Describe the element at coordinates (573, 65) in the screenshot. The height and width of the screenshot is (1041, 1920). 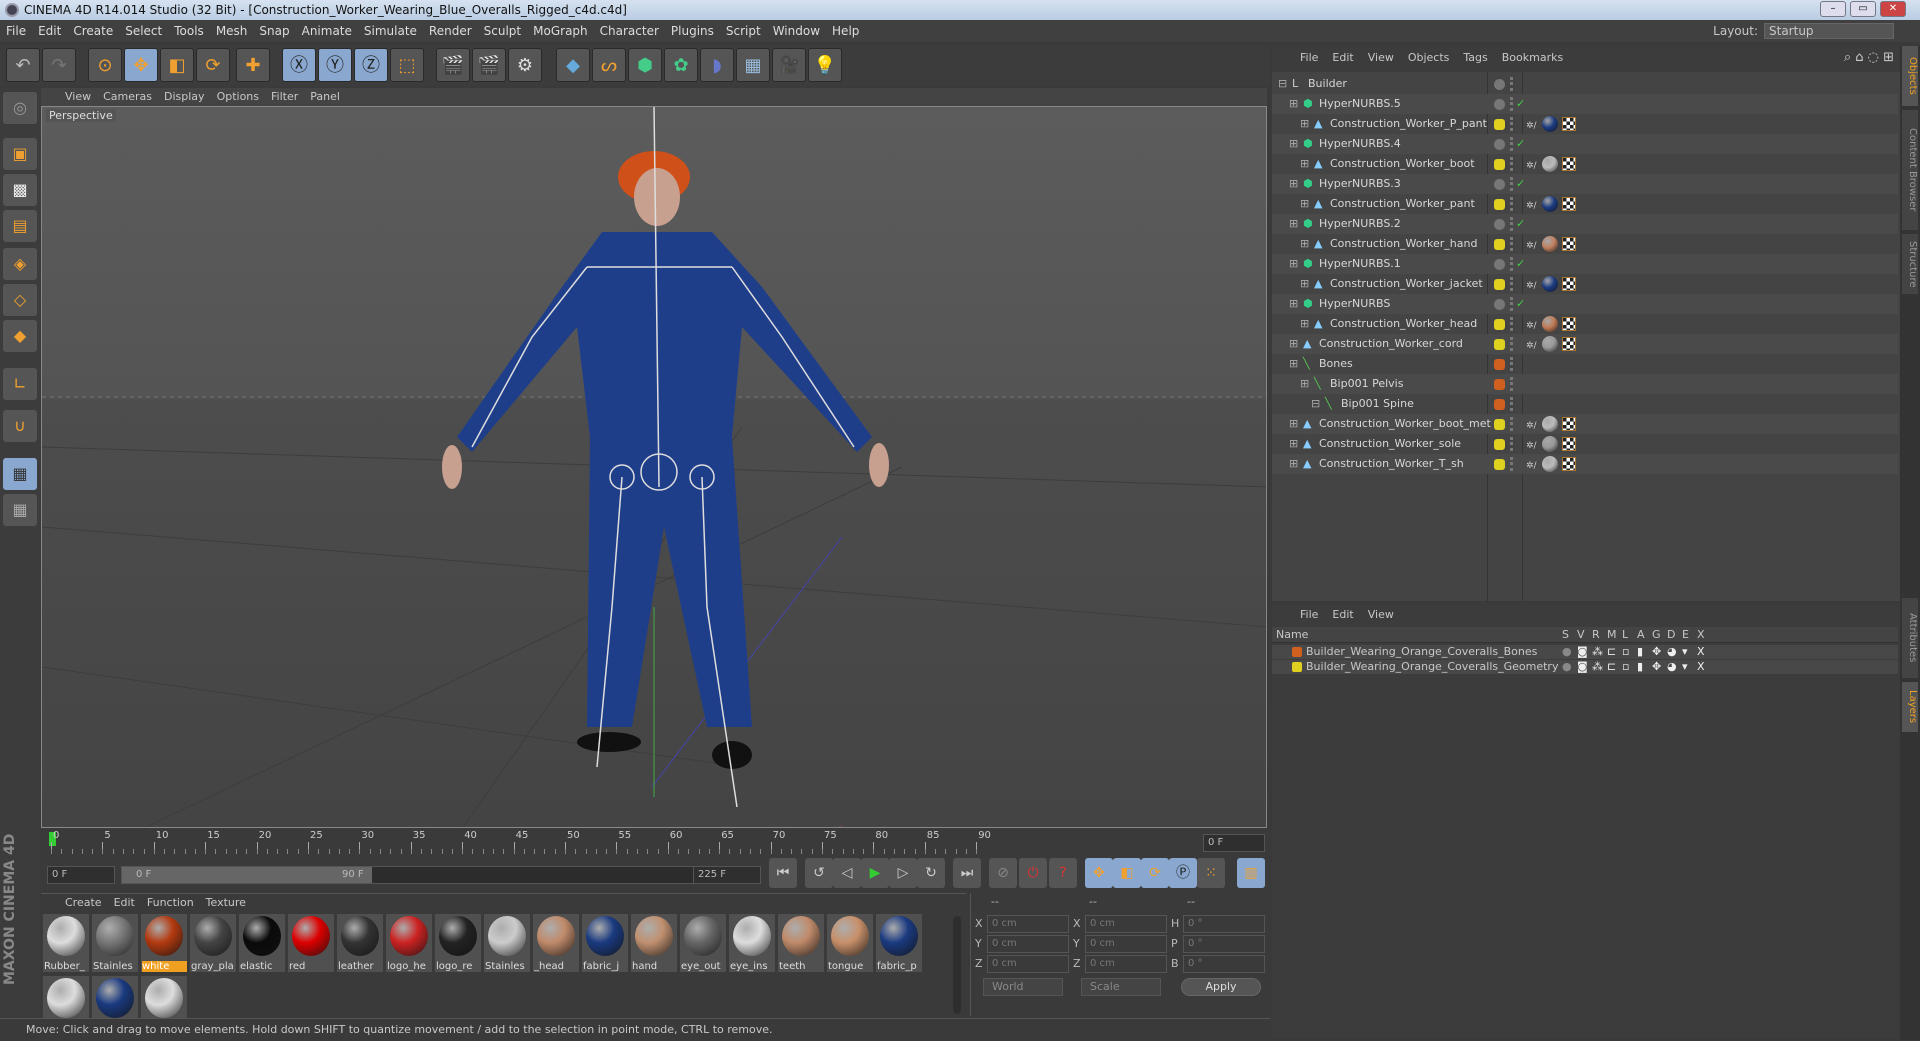
I see `cube-button: ◆` at that location.